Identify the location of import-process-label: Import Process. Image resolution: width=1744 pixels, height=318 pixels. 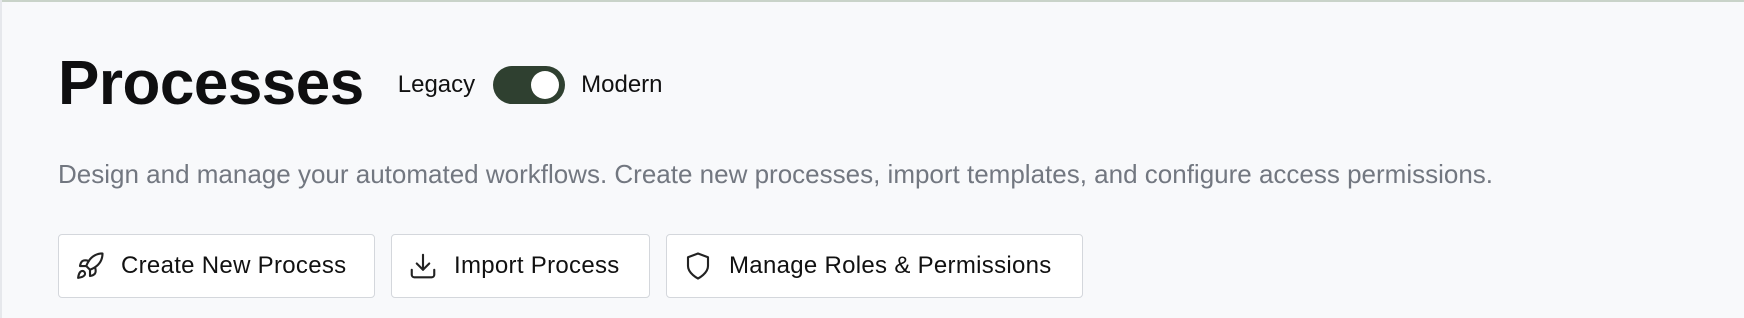
(537, 265).